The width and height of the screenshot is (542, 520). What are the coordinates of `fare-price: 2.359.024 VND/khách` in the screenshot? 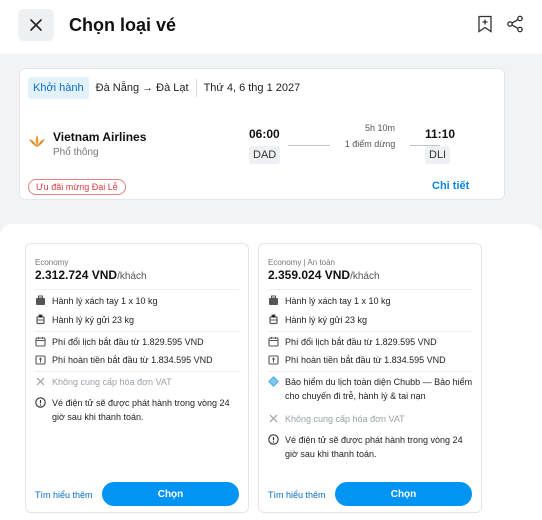 It's located at (324, 275).